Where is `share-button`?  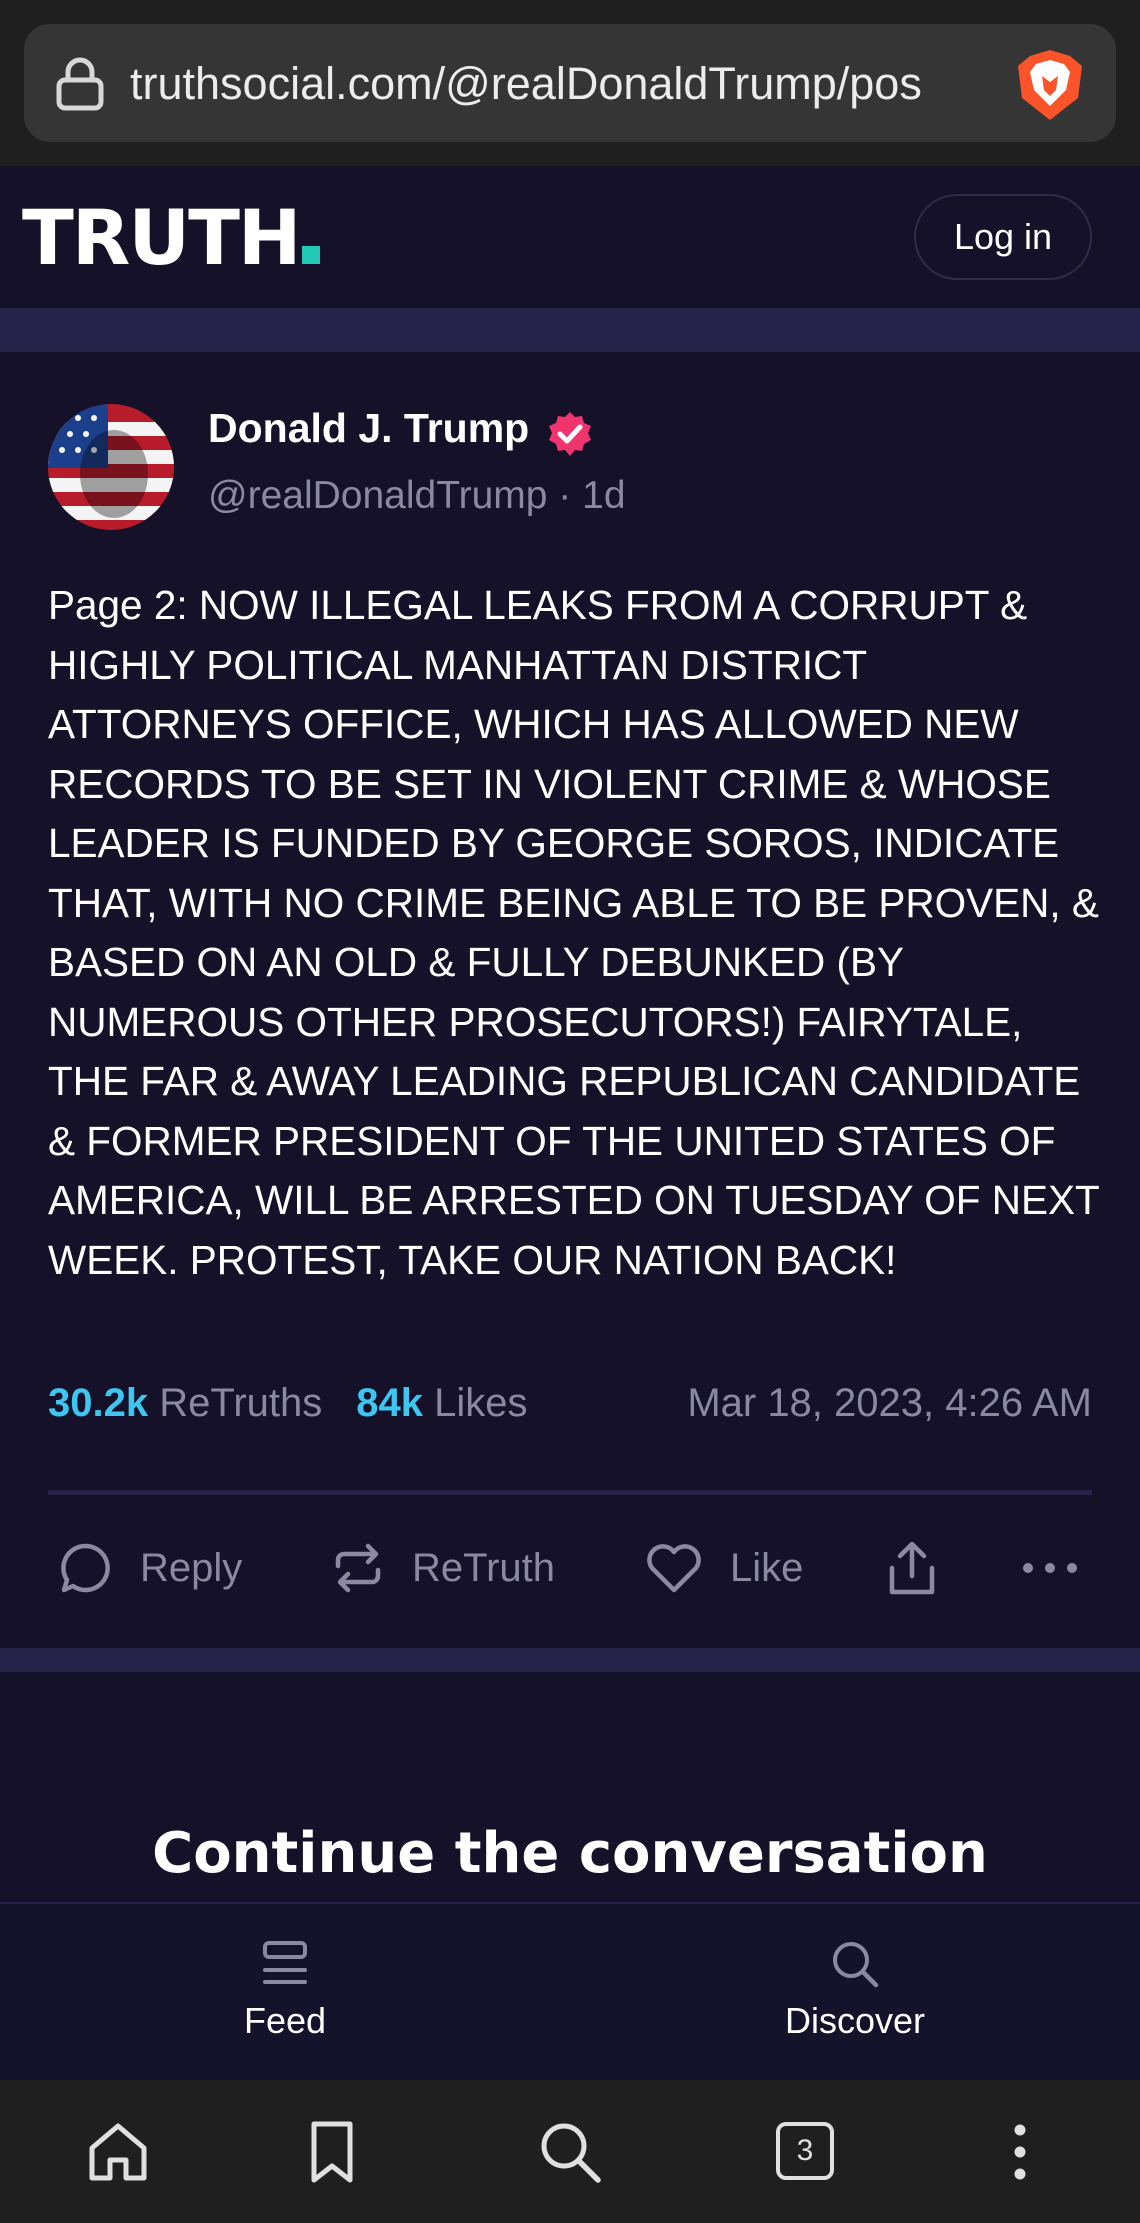
share-button is located at coordinates (925, 1568).